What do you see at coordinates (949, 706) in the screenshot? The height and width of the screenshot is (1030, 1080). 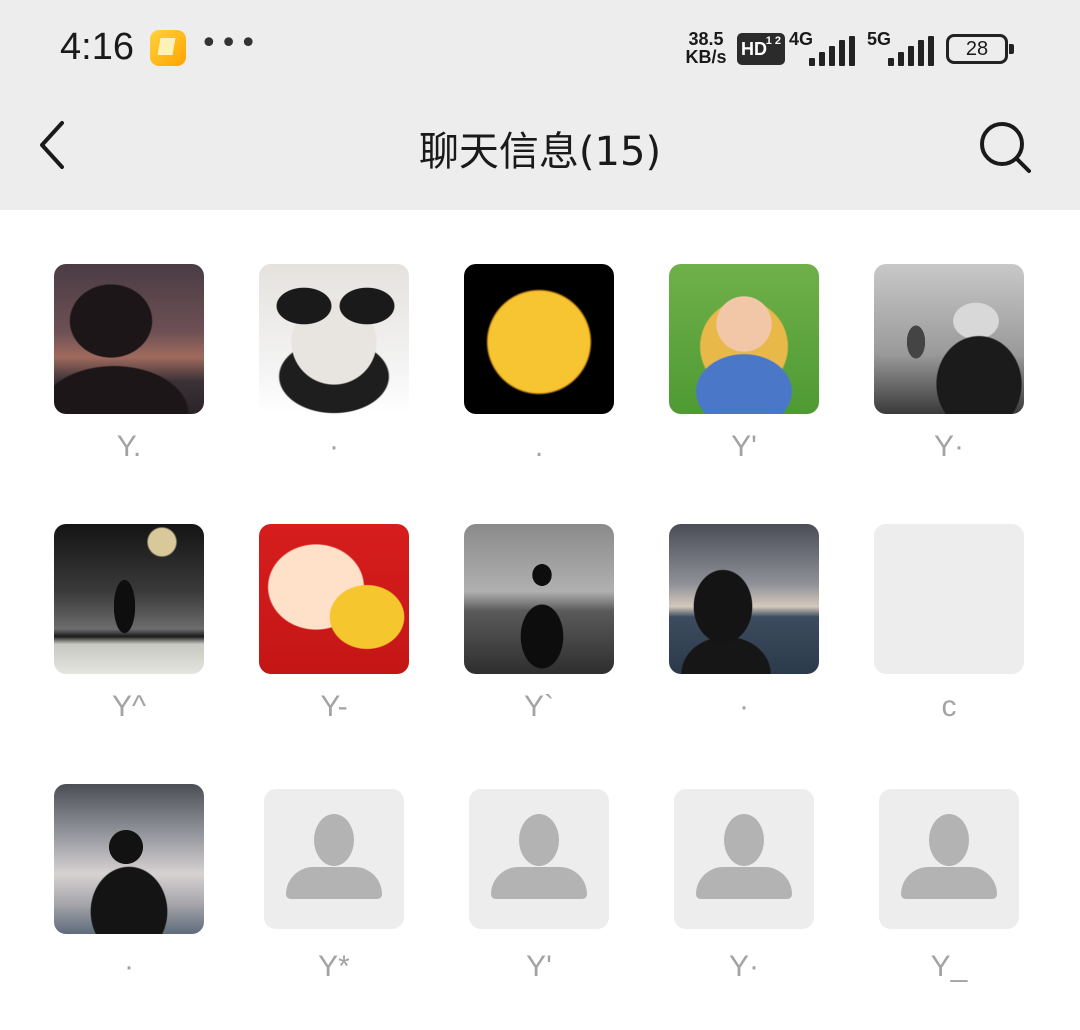 I see `member-name: c` at bounding box center [949, 706].